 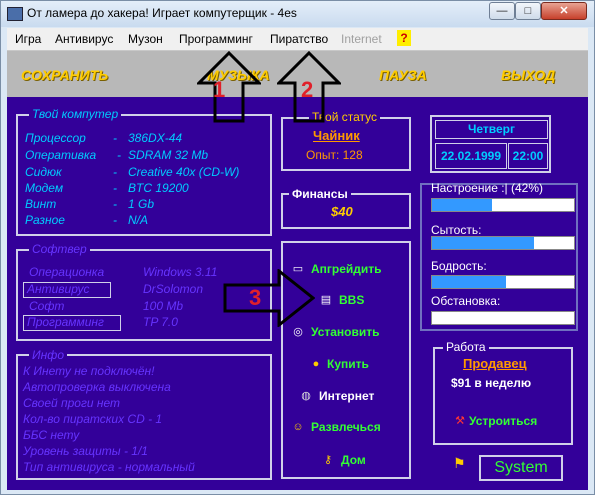 I want to click on energy-label: Бодрость:, so click(x=459, y=266).